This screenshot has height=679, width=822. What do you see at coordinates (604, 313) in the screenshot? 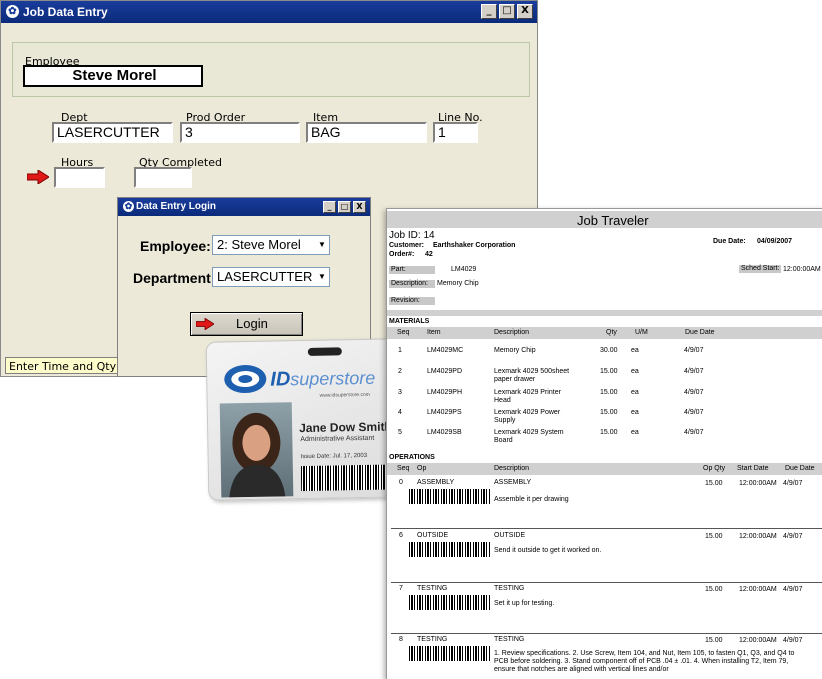
I see `separator-band` at bounding box center [604, 313].